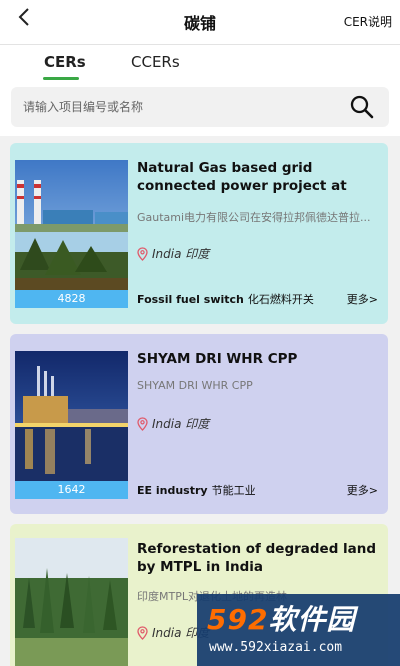 The height and width of the screenshot is (666, 400). Describe the element at coordinates (71, 602) in the screenshot. I see `project-thumbnail-forest` at that location.